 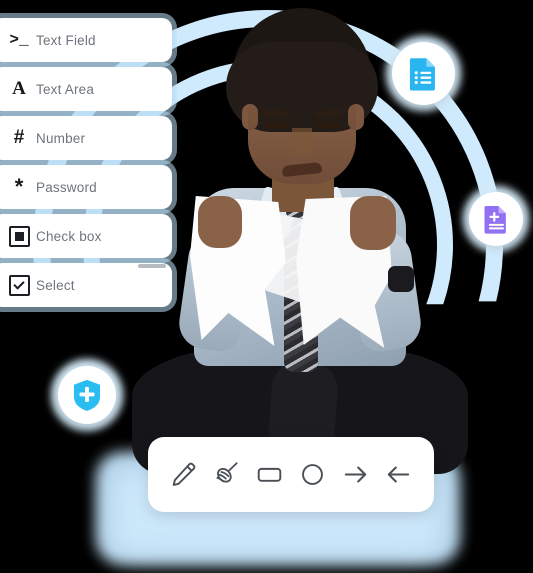 I want to click on pencil-tool, so click(x=184, y=475).